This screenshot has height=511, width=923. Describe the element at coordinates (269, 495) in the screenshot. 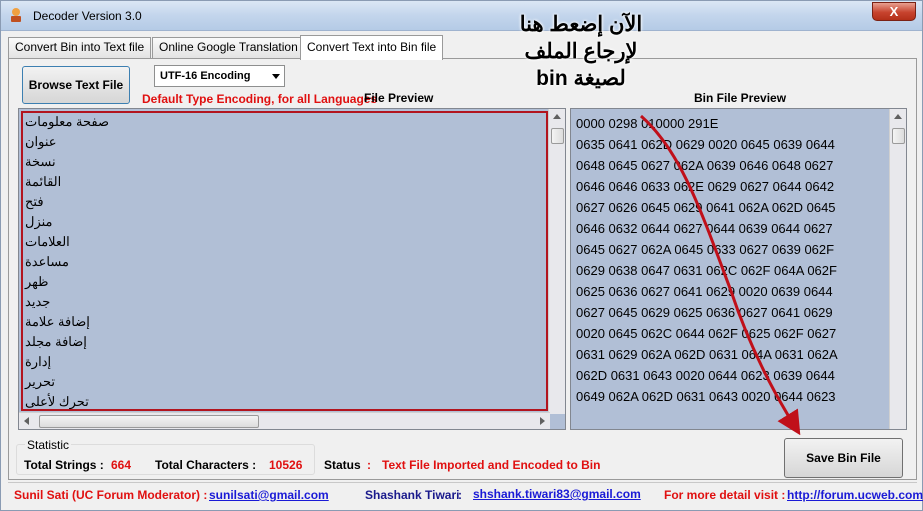

I see `author1-email-link: sunilsati@gmail.com` at that location.